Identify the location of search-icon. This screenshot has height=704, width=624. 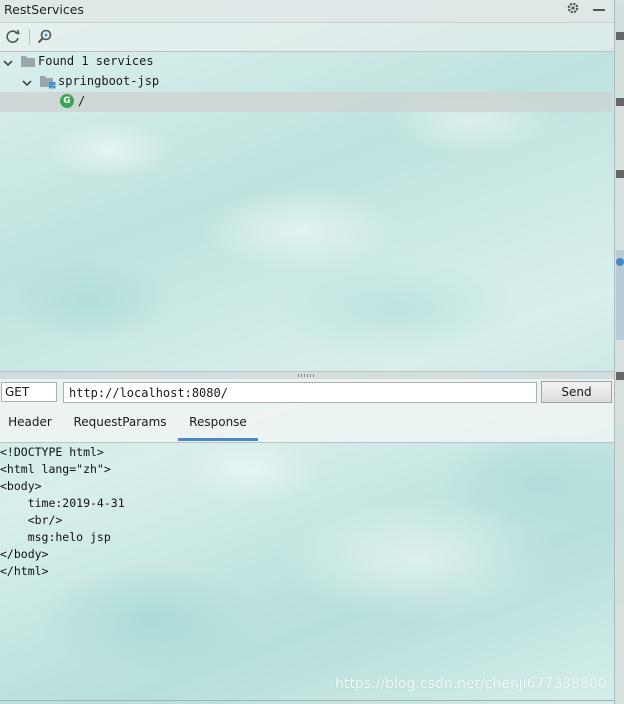
(45, 37).